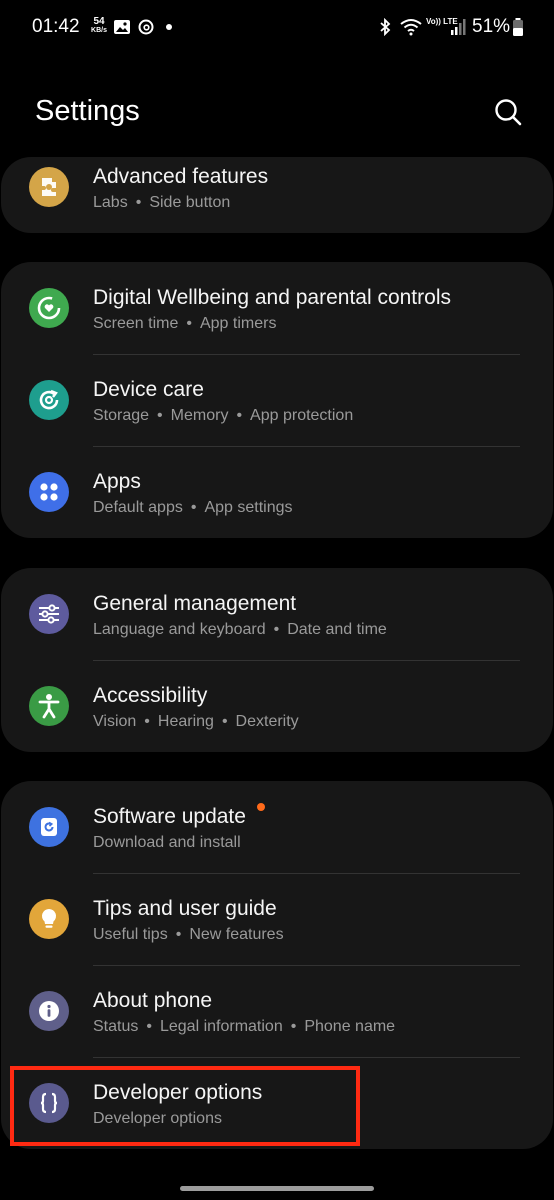 This screenshot has height=1200, width=554. I want to click on network-speed: 54 KB/s, so click(99, 26).